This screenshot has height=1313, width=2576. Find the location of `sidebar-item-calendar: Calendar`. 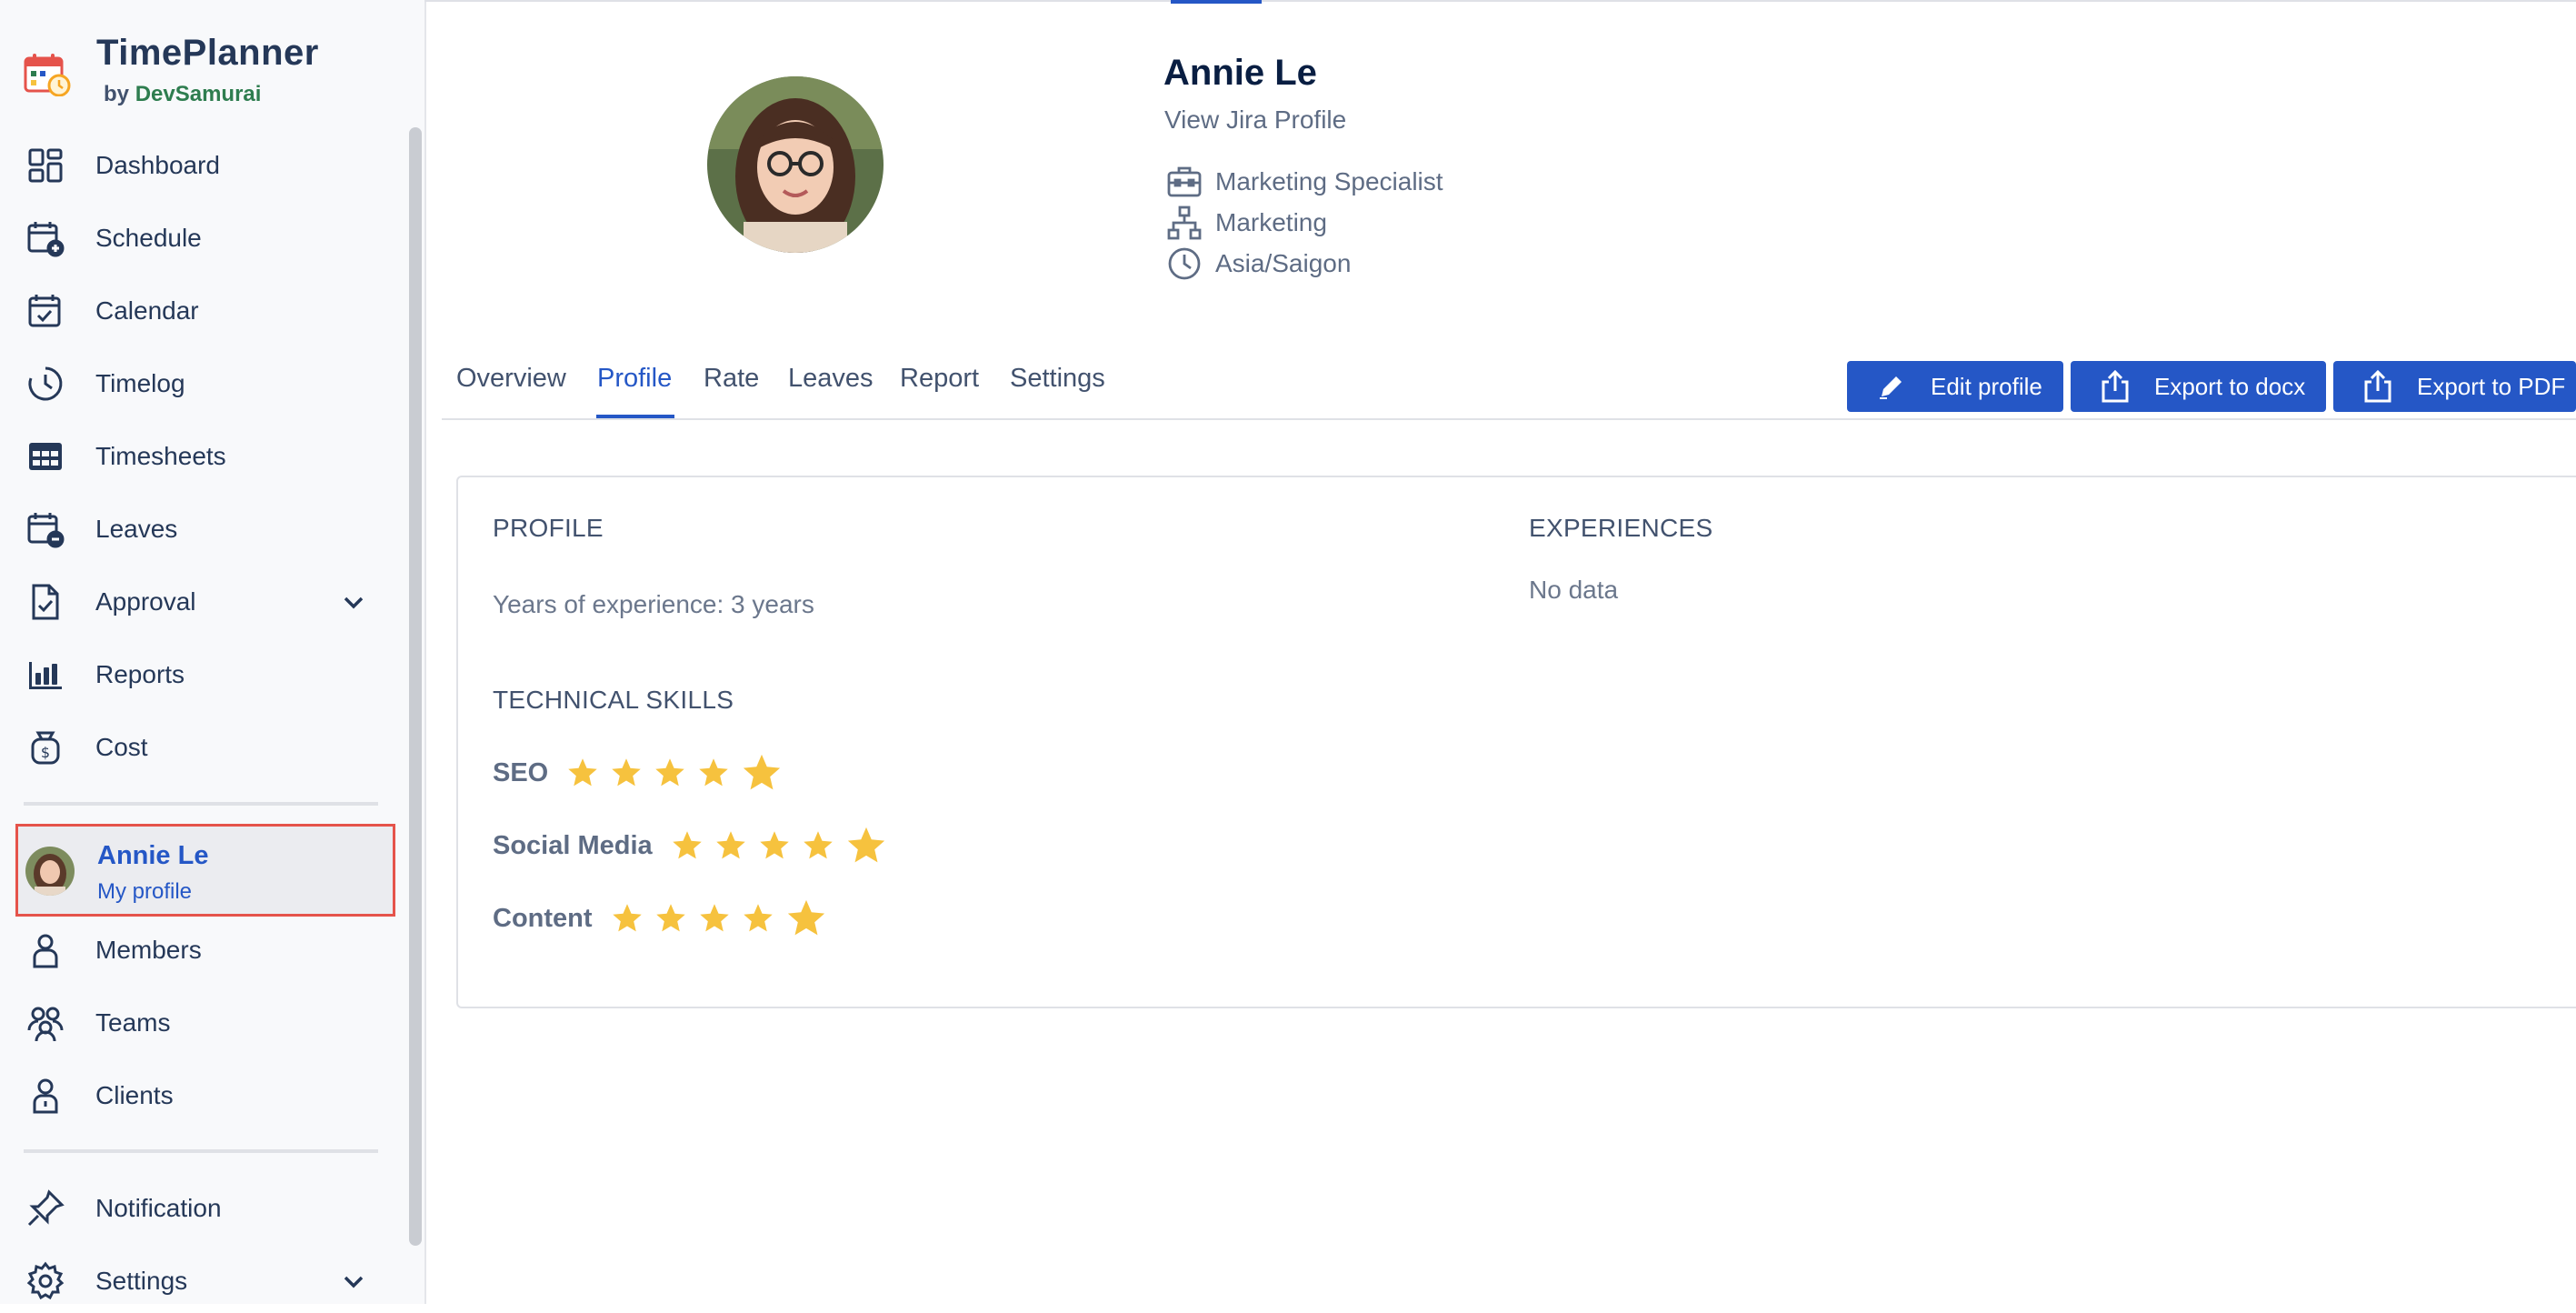

sidebar-item-calendar: Calendar is located at coordinates (200, 311).